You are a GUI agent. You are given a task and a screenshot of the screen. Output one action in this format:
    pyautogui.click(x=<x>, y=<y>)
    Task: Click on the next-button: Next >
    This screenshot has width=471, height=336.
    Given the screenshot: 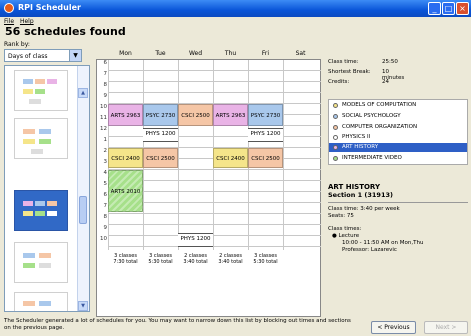 What is the action you would take?
    pyautogui.click(x=446, y=327)
    